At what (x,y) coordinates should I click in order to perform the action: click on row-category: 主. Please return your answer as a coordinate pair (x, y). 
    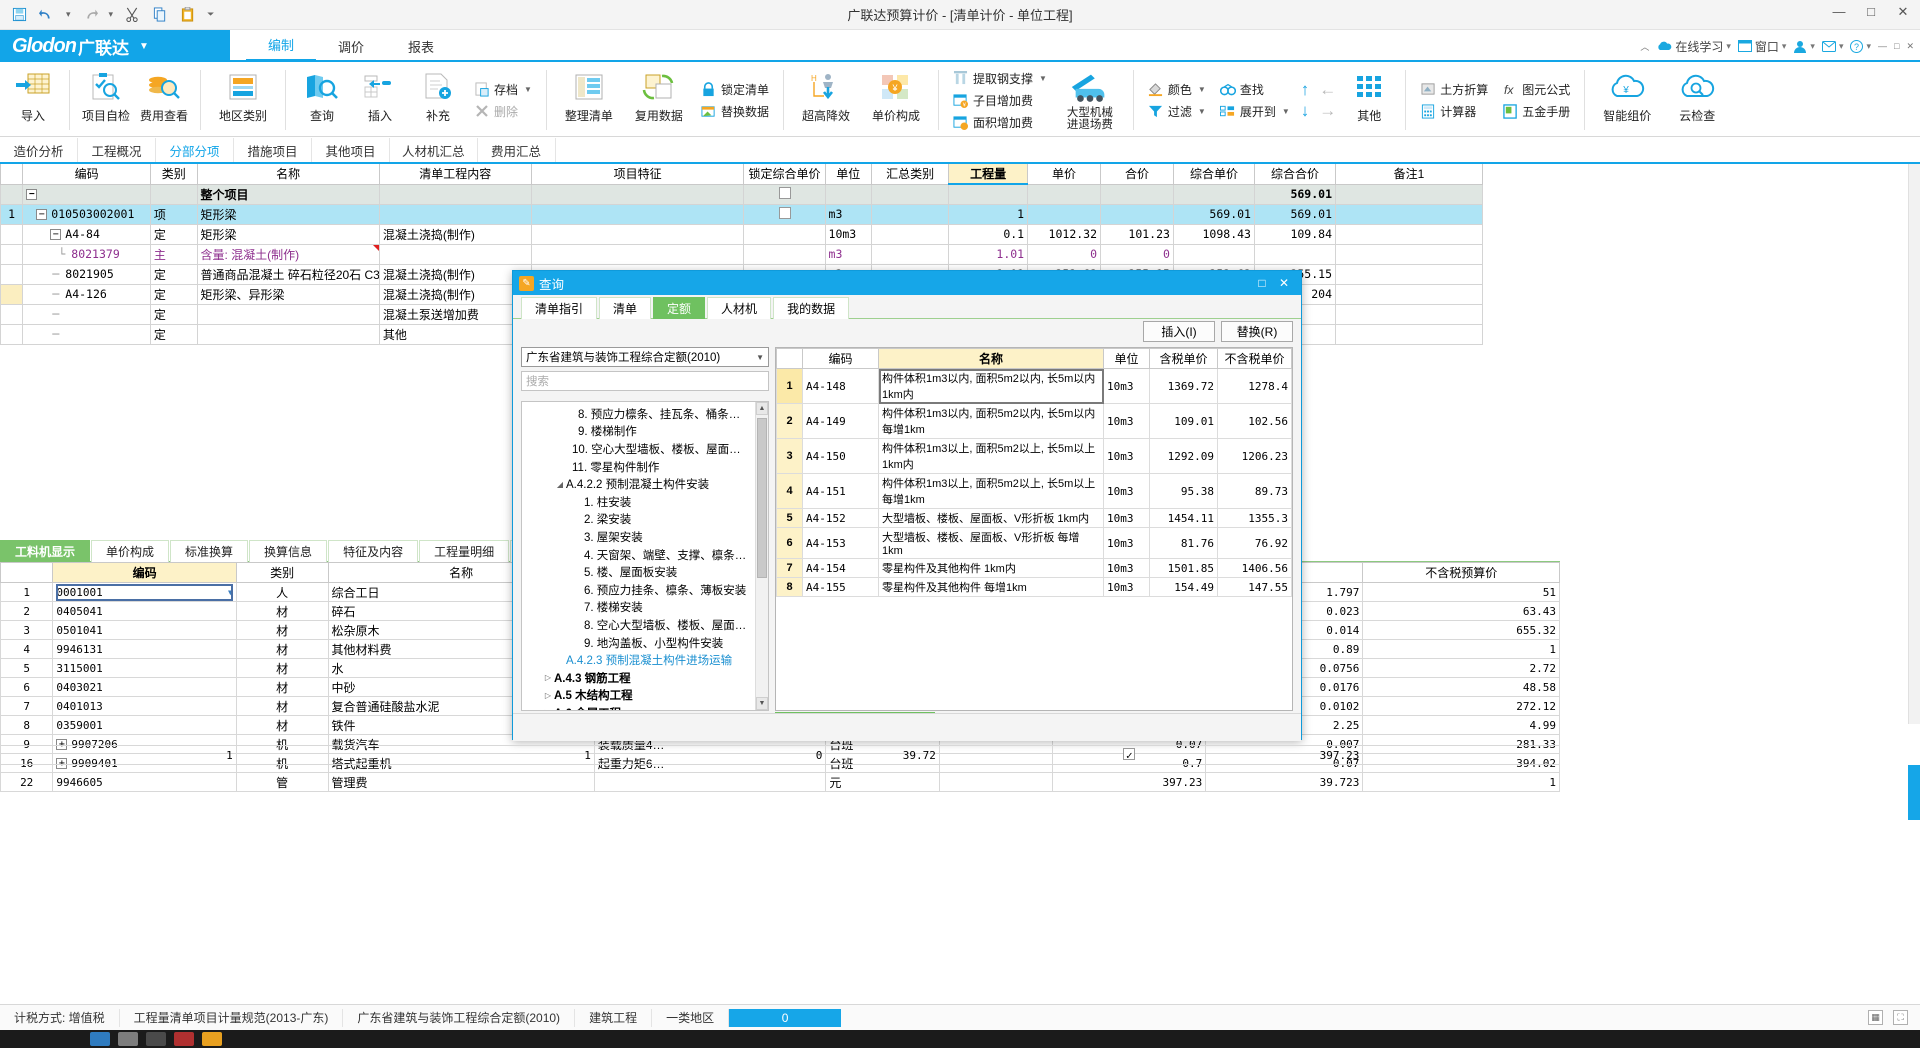
    Looking at the image, I should click on (173, 254).